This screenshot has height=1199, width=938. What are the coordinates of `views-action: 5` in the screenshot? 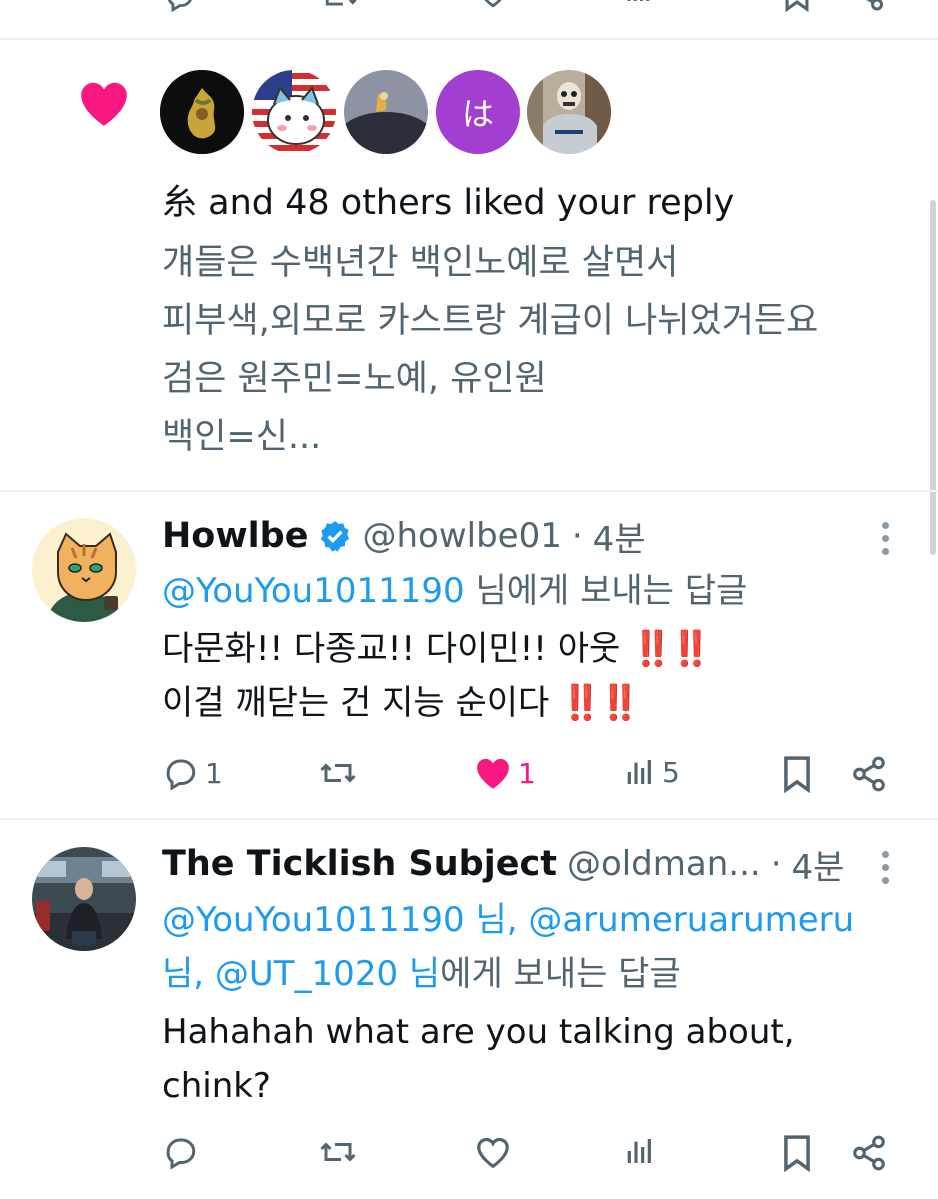 It's located at (652, 772).